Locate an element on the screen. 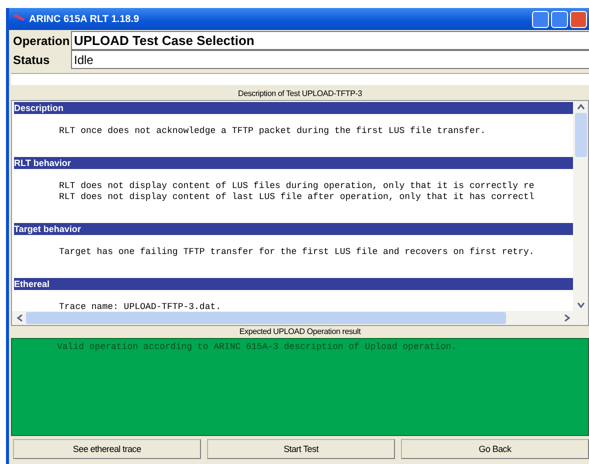 The width and height of the screenshot is (589, 464). window-title: ARINC 615A RLT 1.18.9 is located at coordinates (84, 19).